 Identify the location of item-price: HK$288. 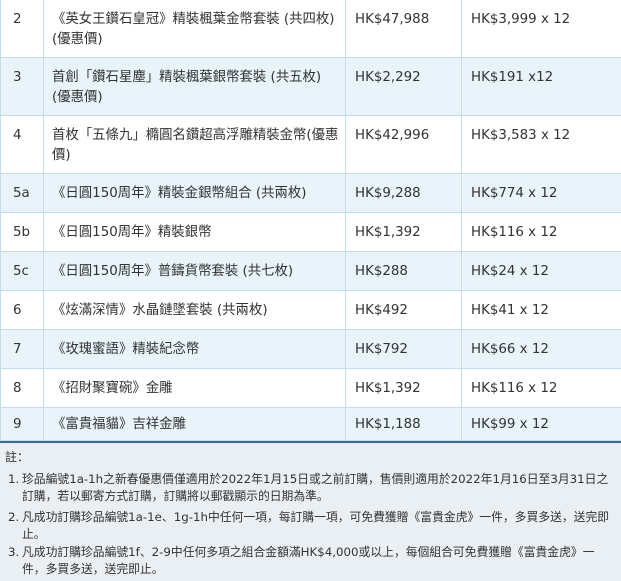
(404, 271).